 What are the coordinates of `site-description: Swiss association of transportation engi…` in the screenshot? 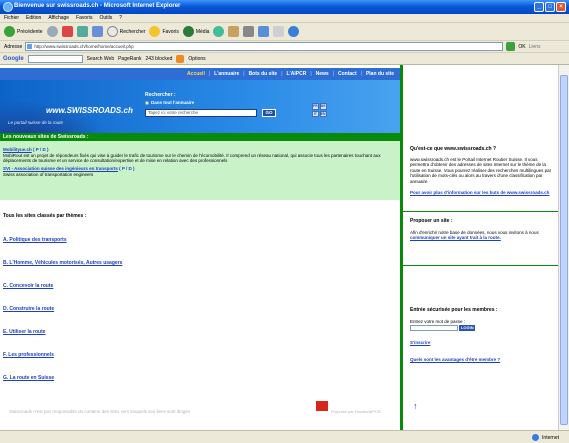 It's located at (48, 174).